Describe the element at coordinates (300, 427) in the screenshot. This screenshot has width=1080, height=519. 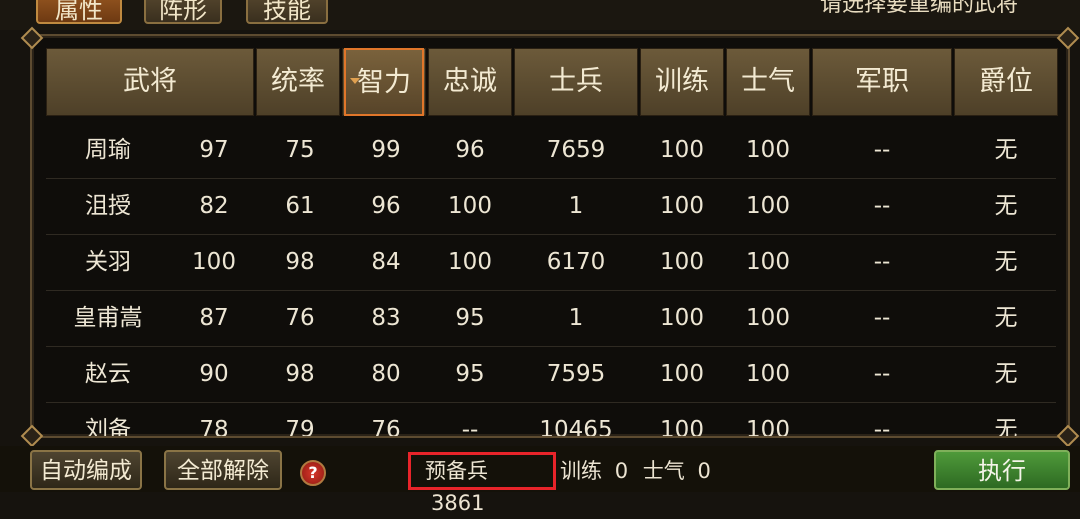
I see `cell-武力: 79` at that location.